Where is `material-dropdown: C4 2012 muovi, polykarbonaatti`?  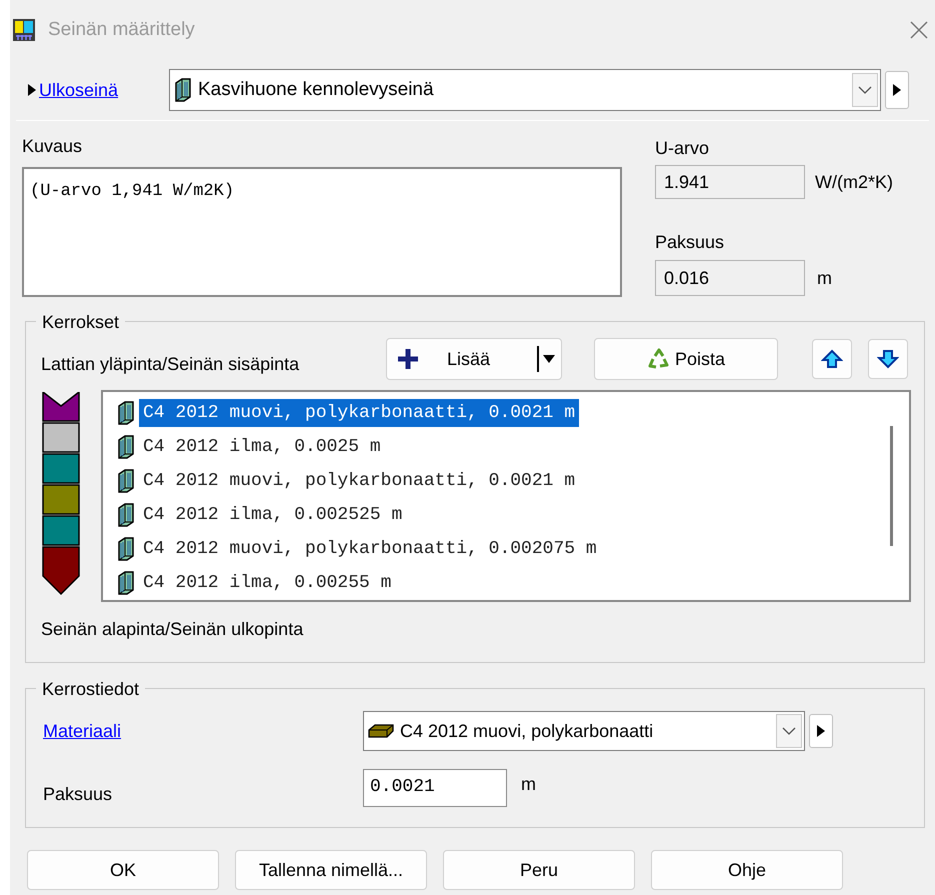
material-dropdown: C4 2012 muovi, polykarbonaatti is located at coordinates (584, 731).